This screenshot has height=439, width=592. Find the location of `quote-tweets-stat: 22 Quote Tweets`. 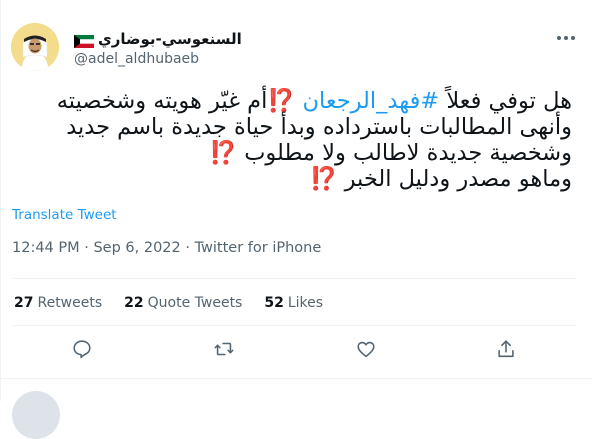

quote-tweets-stat: 22 Quote Tweets is located at coordinates (183, 303).